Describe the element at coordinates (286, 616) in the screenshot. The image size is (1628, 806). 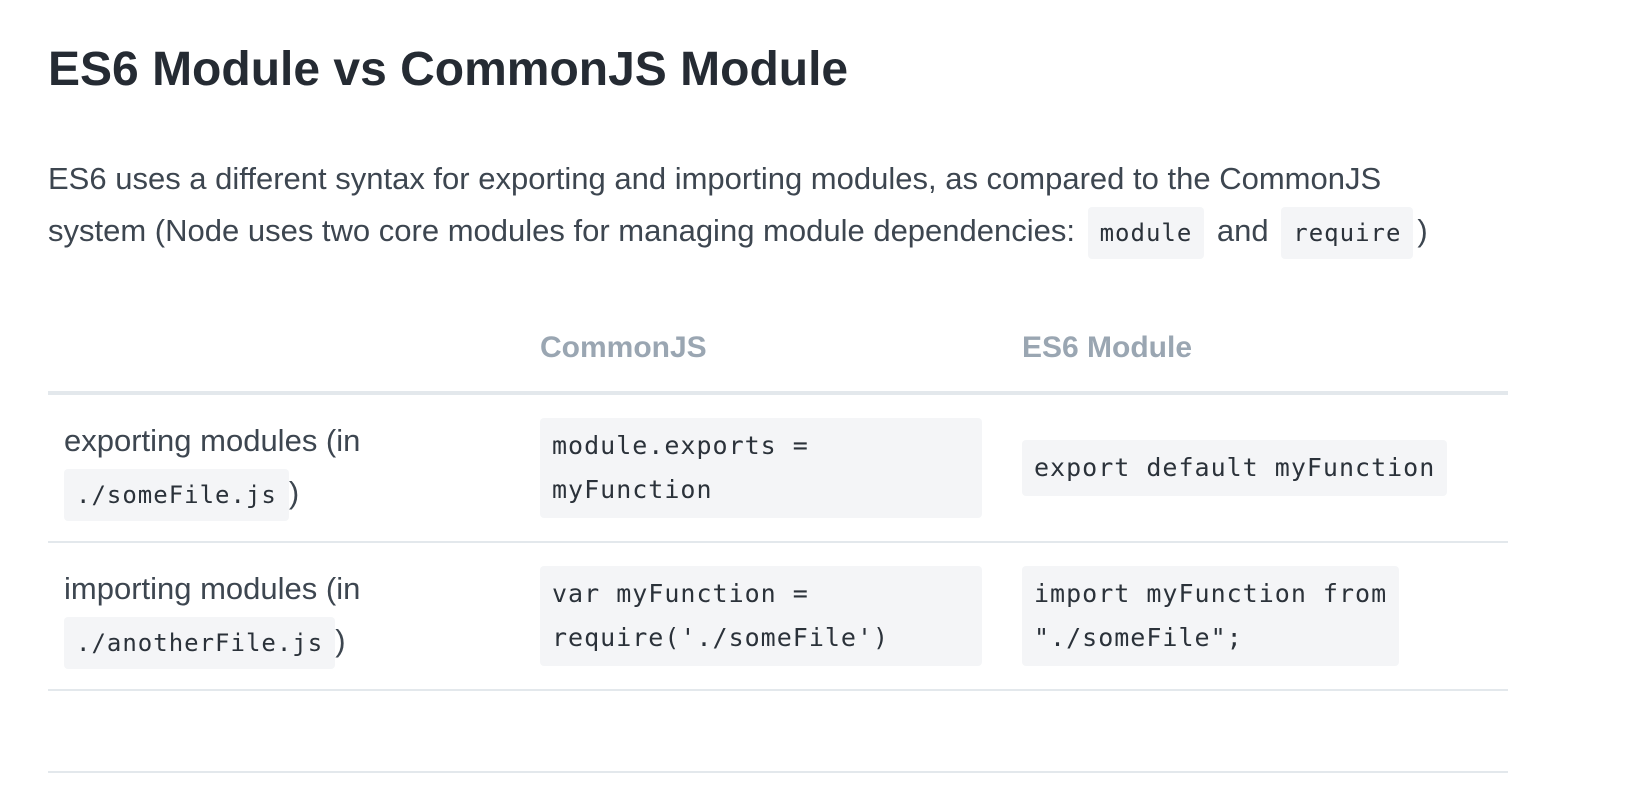
I see `row-label: importing modules (in ./anotherFile.js)` at that location.